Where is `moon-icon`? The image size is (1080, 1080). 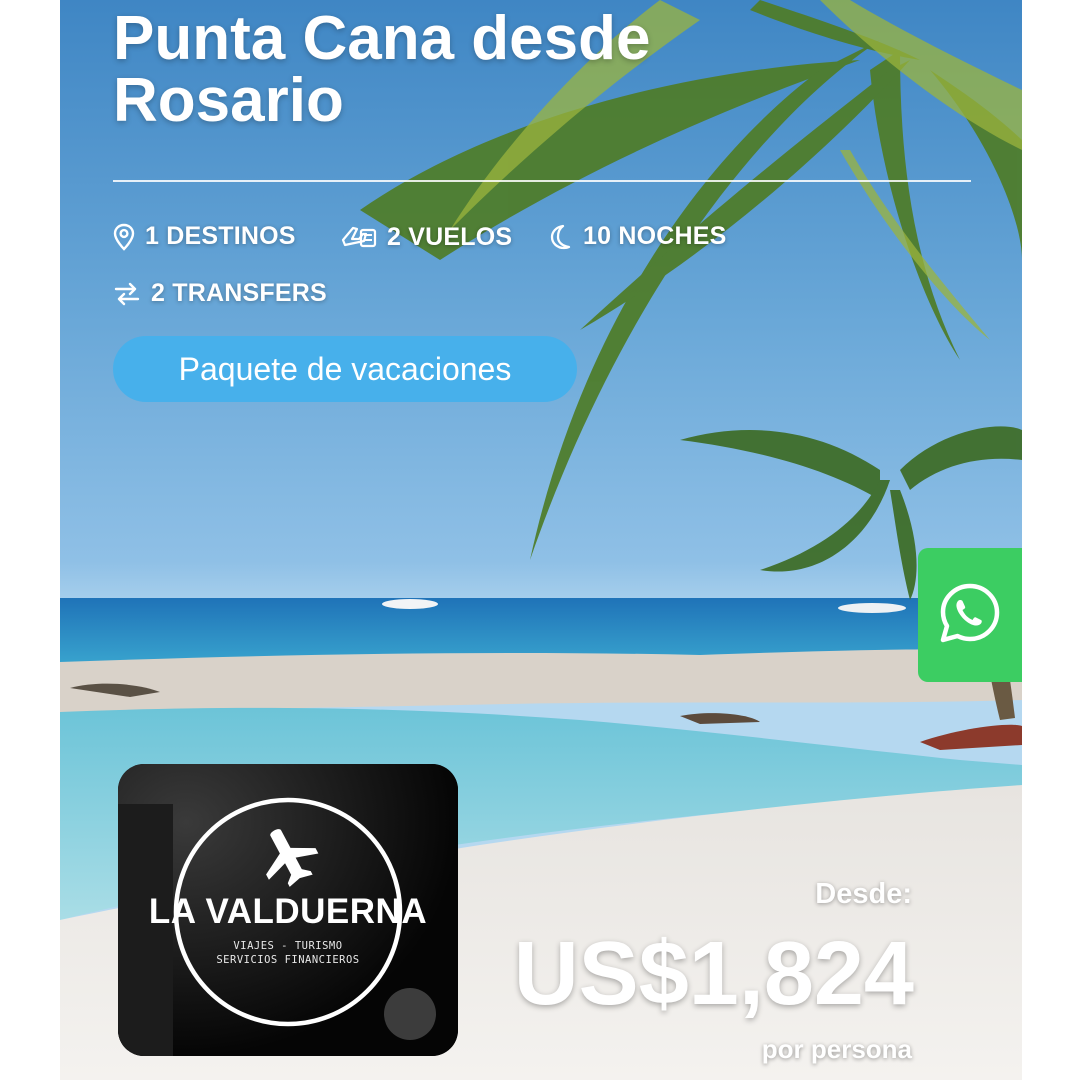
moon-icon is located at coordinates (560, 237).